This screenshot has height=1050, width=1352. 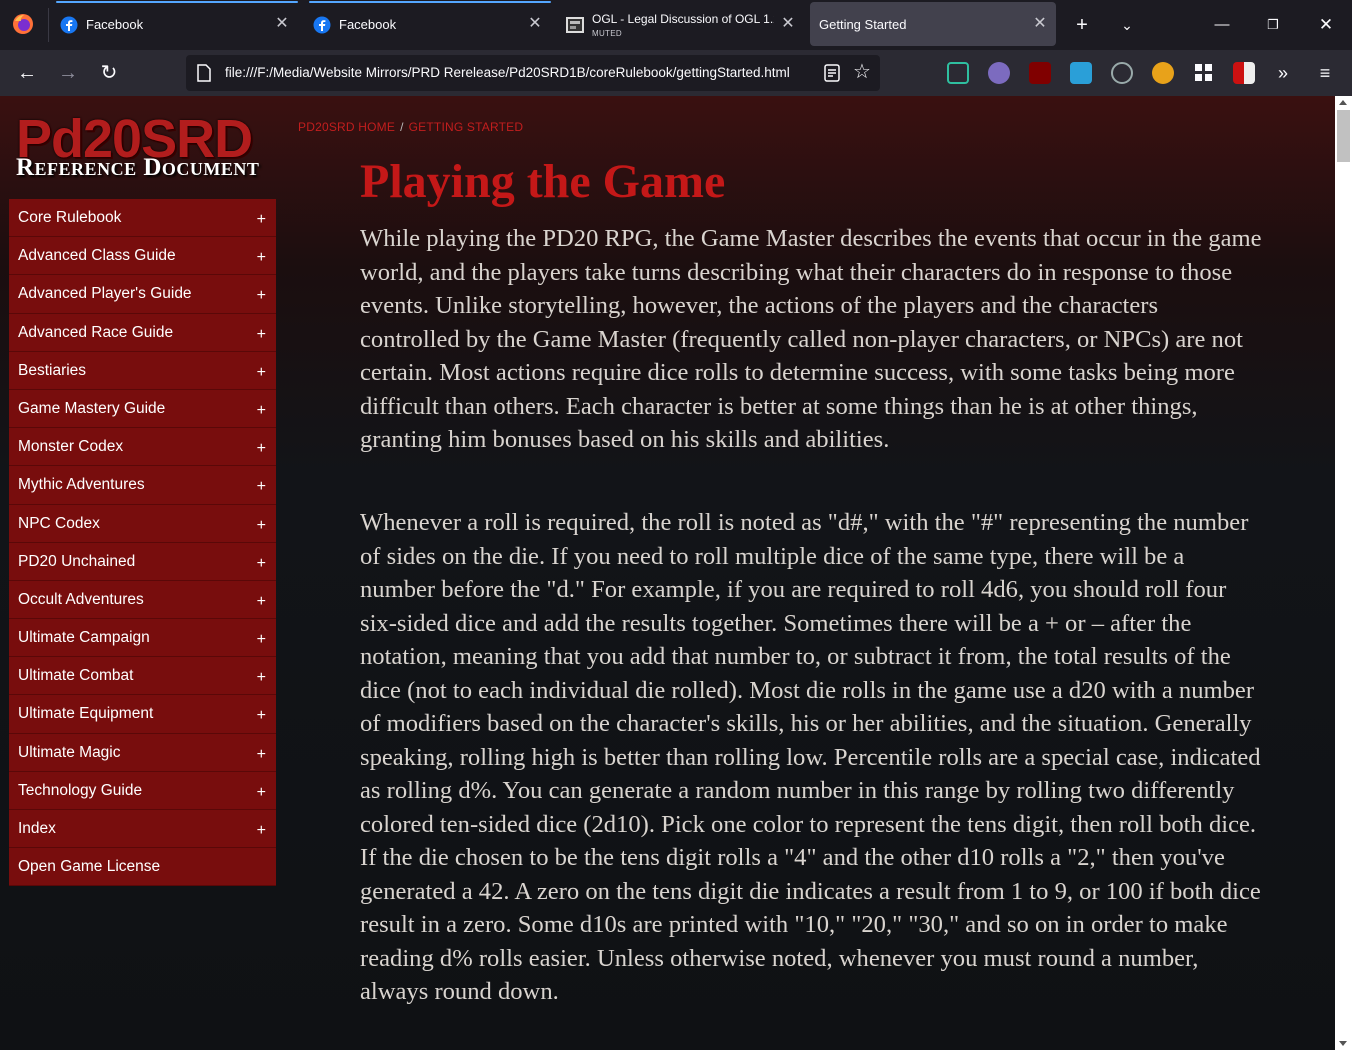 I want to click on page-title: Playing the Game, so click(x=543, y=181).